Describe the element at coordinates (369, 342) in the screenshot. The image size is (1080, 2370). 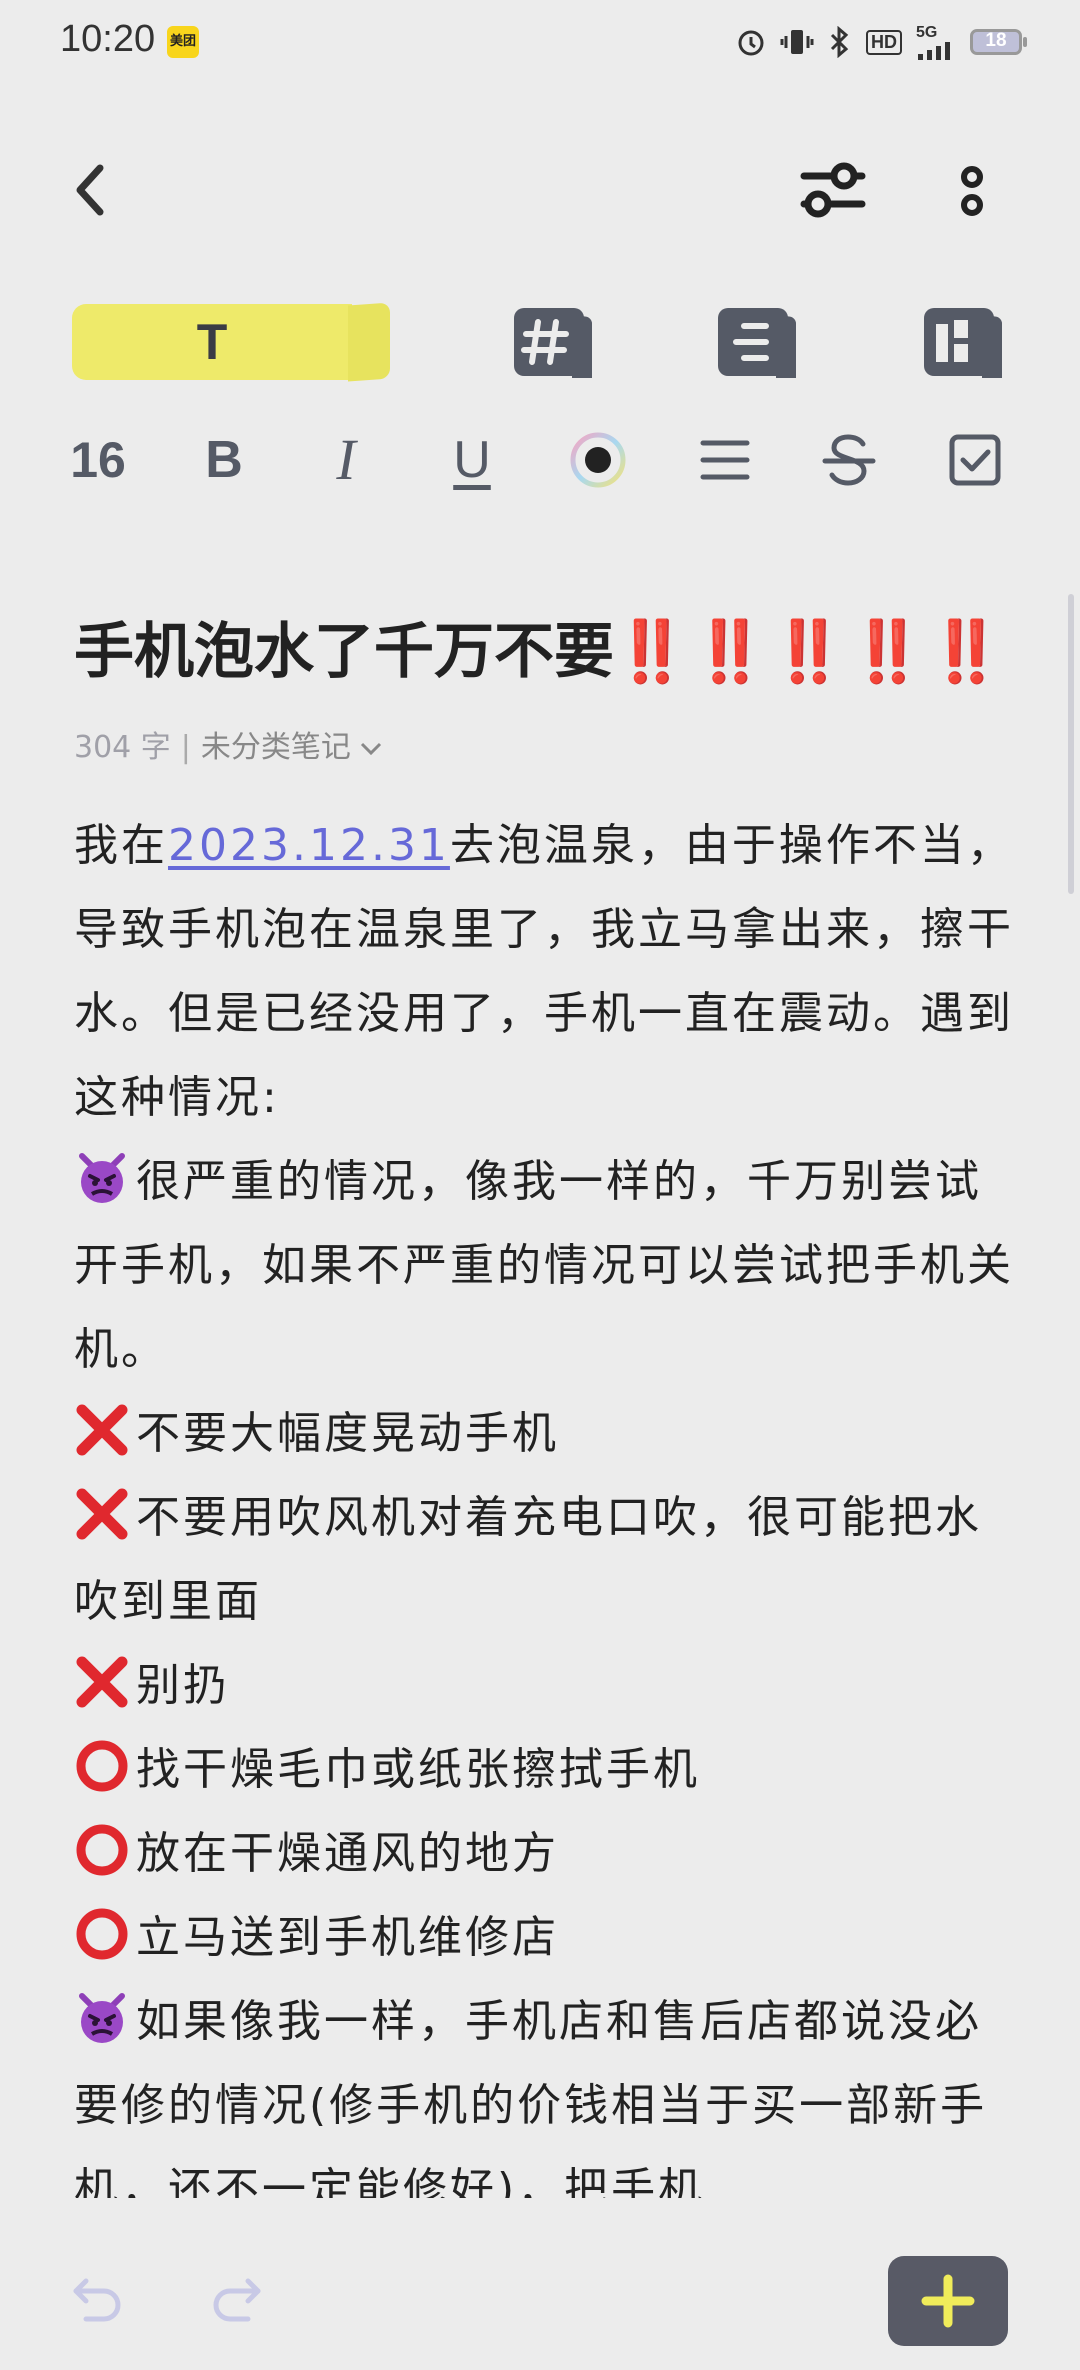
I see `tab-highlight-edge` at that location.